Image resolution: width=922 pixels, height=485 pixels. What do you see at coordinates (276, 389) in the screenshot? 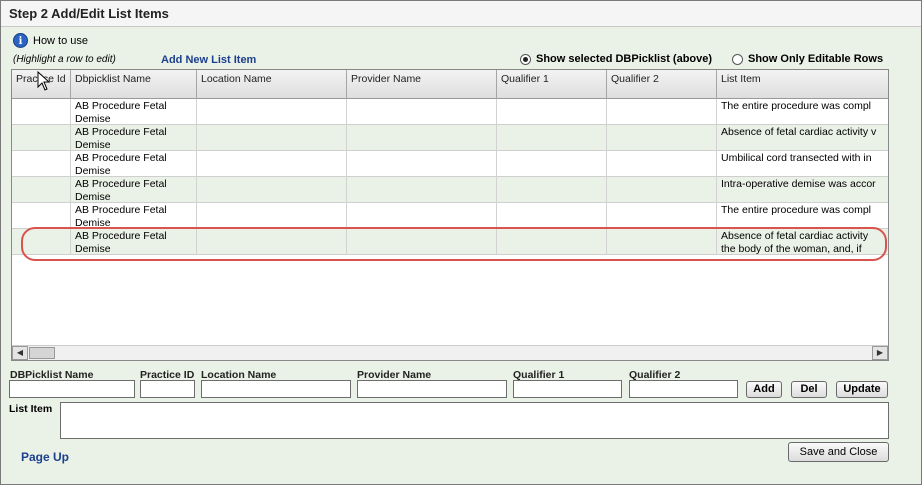
I see `location-name-field` at bounding box center [276, 389].